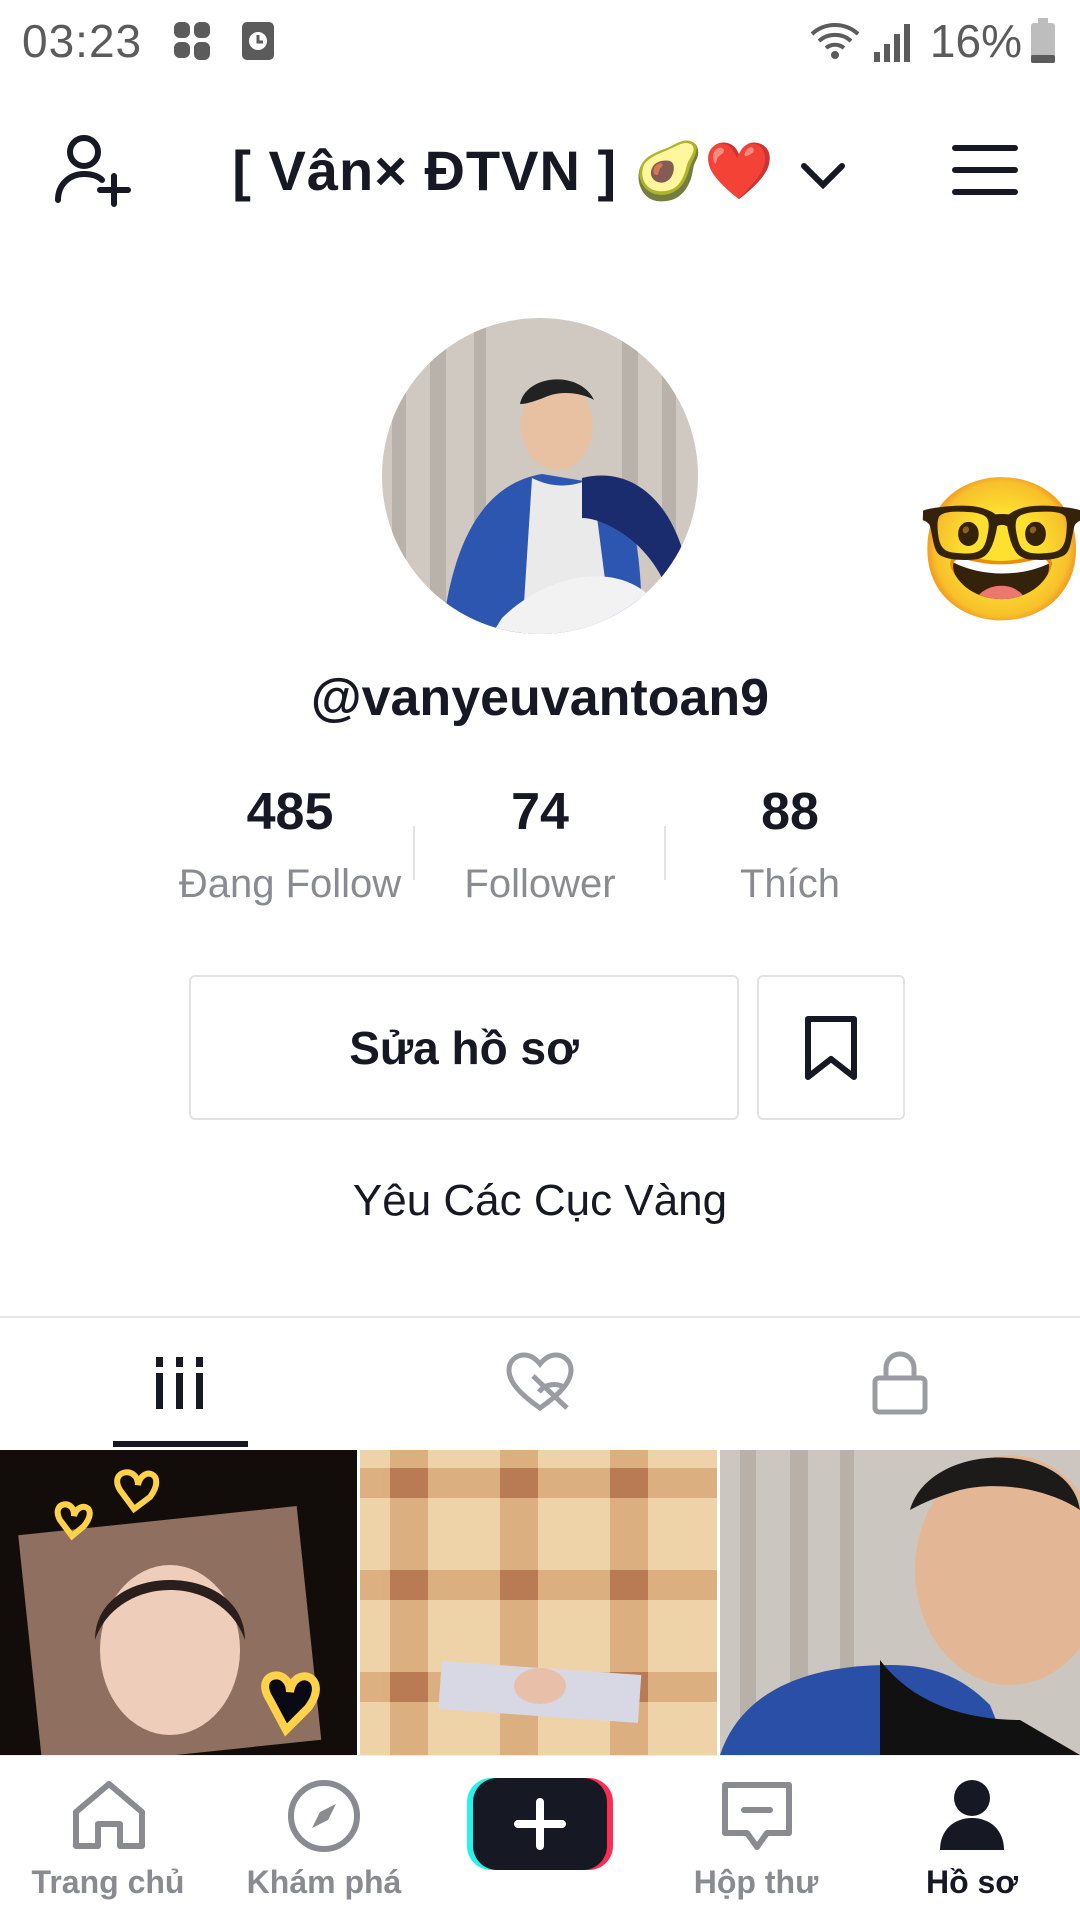 The height and width of the screenshot is (1921, 1080). I want to click on tab-liked, so click(540, 1383).